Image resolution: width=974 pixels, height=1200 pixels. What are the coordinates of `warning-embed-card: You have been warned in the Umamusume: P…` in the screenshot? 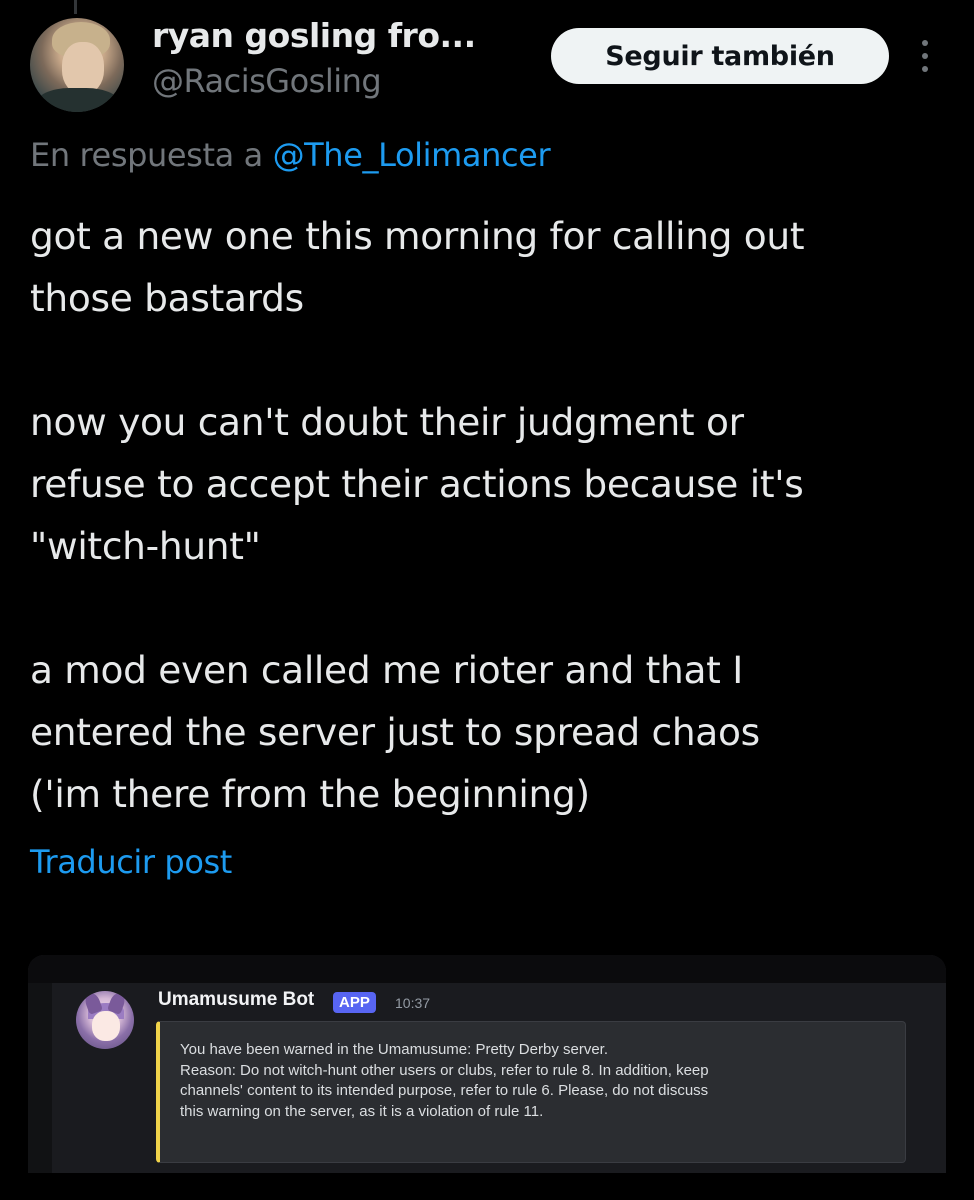 It's located at (531, 1092).